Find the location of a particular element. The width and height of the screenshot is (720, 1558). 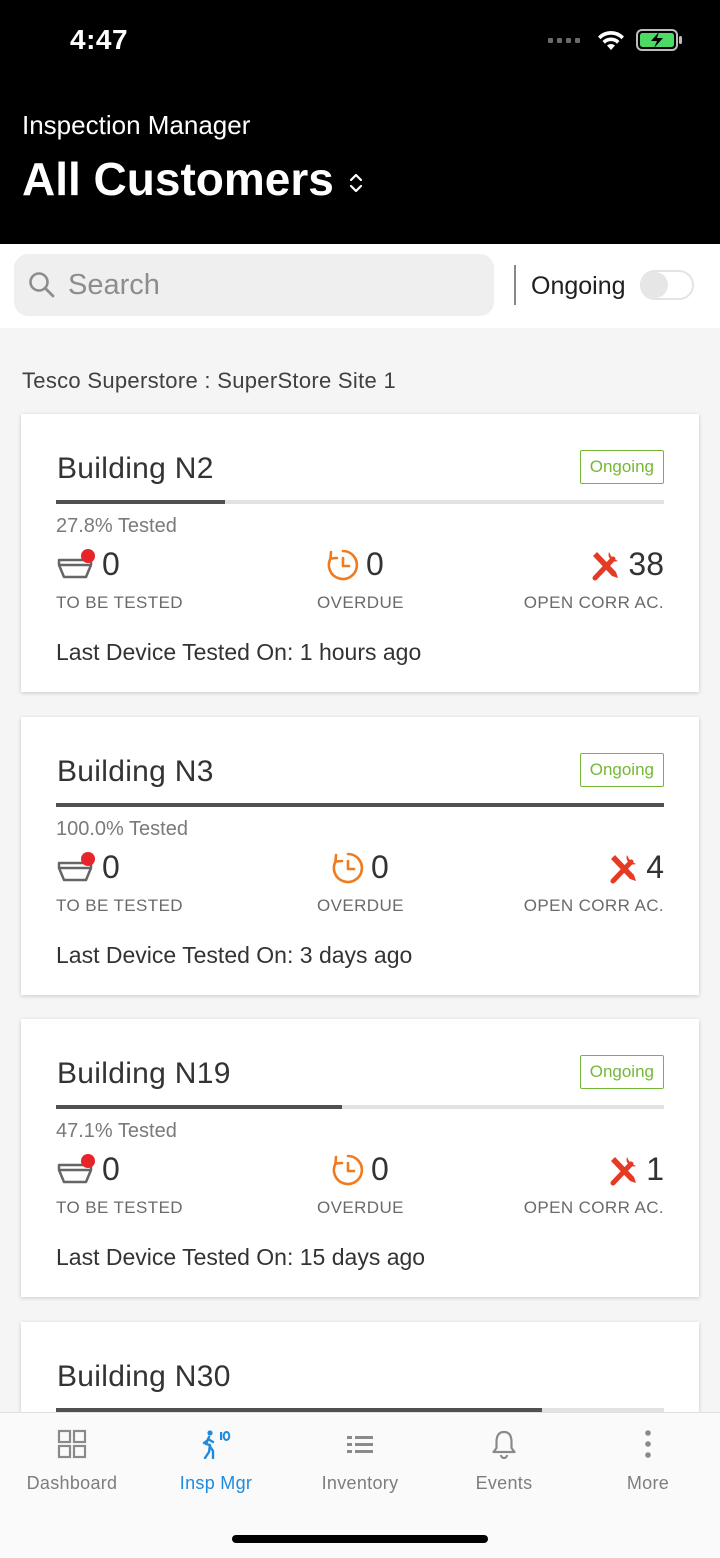

building-name: Building N2 is located at coordinates (135, 468).